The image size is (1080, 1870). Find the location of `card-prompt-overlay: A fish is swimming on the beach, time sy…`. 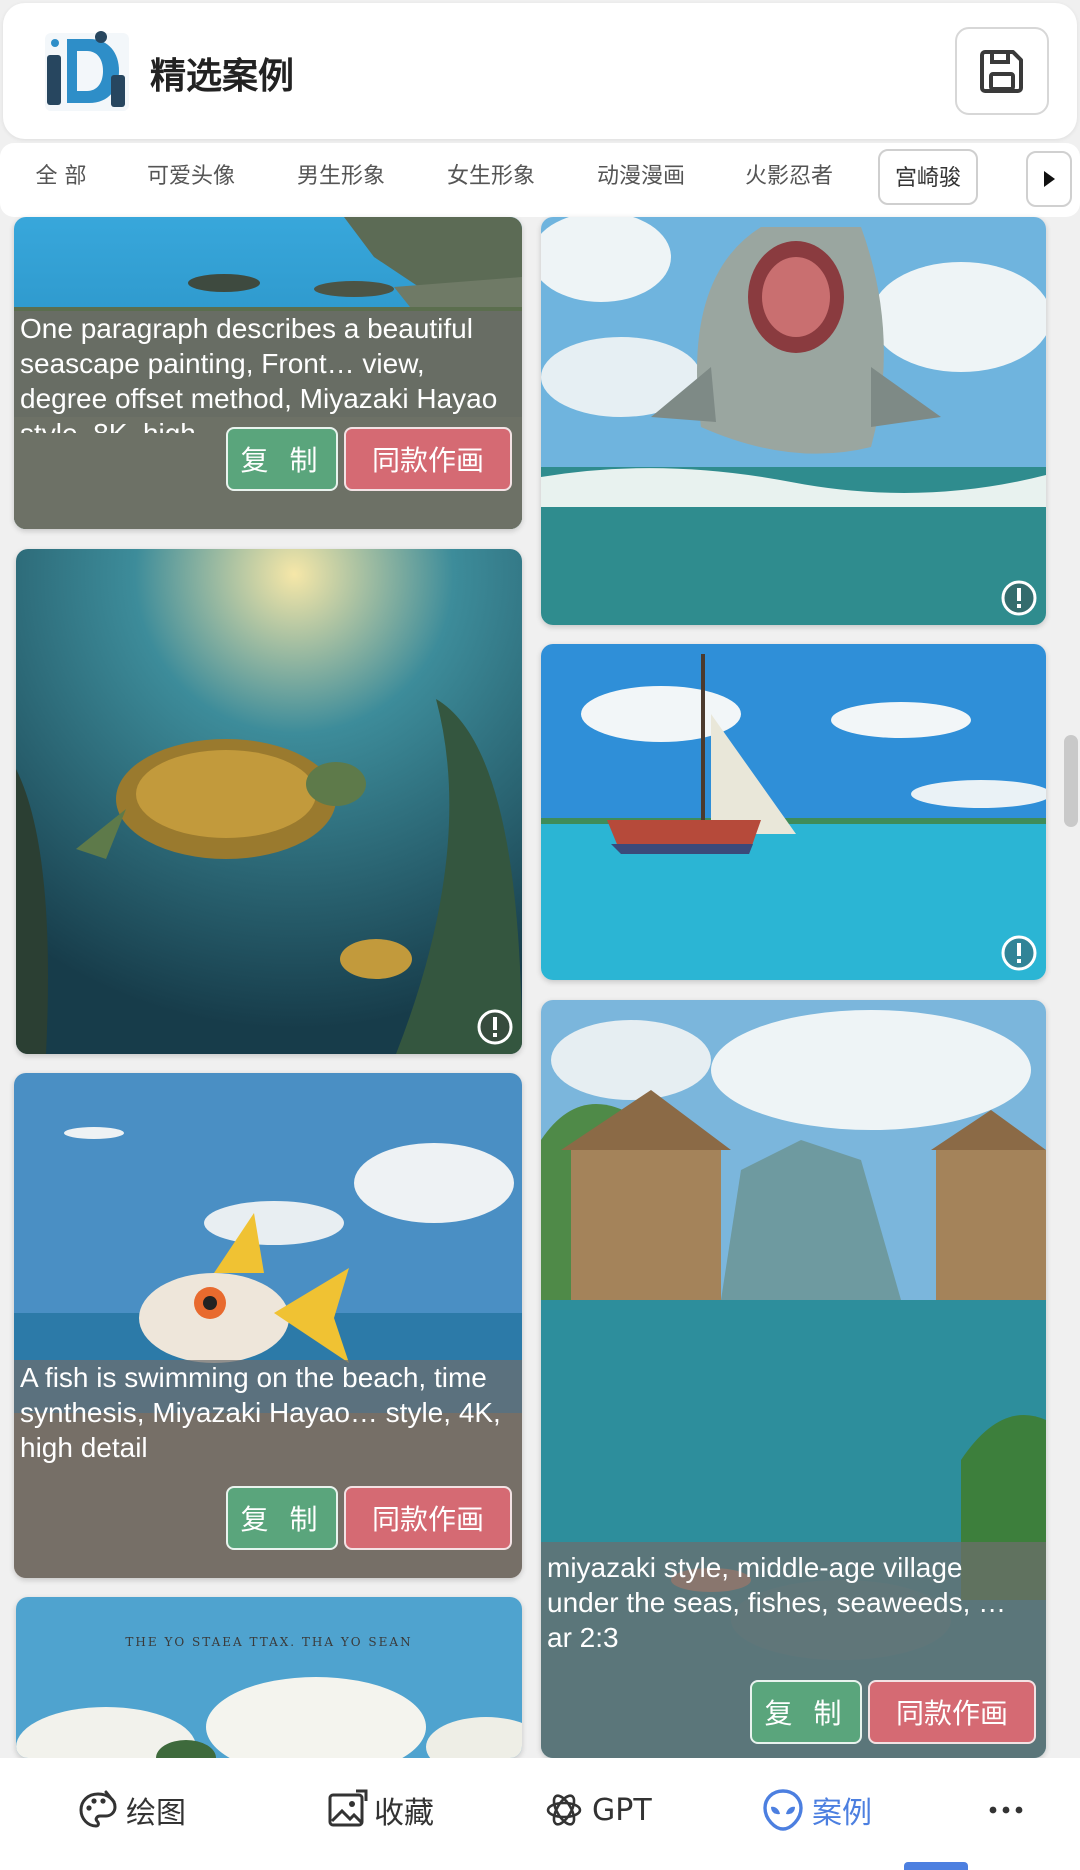

card-prompt-overlay: A fish is swimming on the beach, time sy… is located at coordinates (268, 1469).